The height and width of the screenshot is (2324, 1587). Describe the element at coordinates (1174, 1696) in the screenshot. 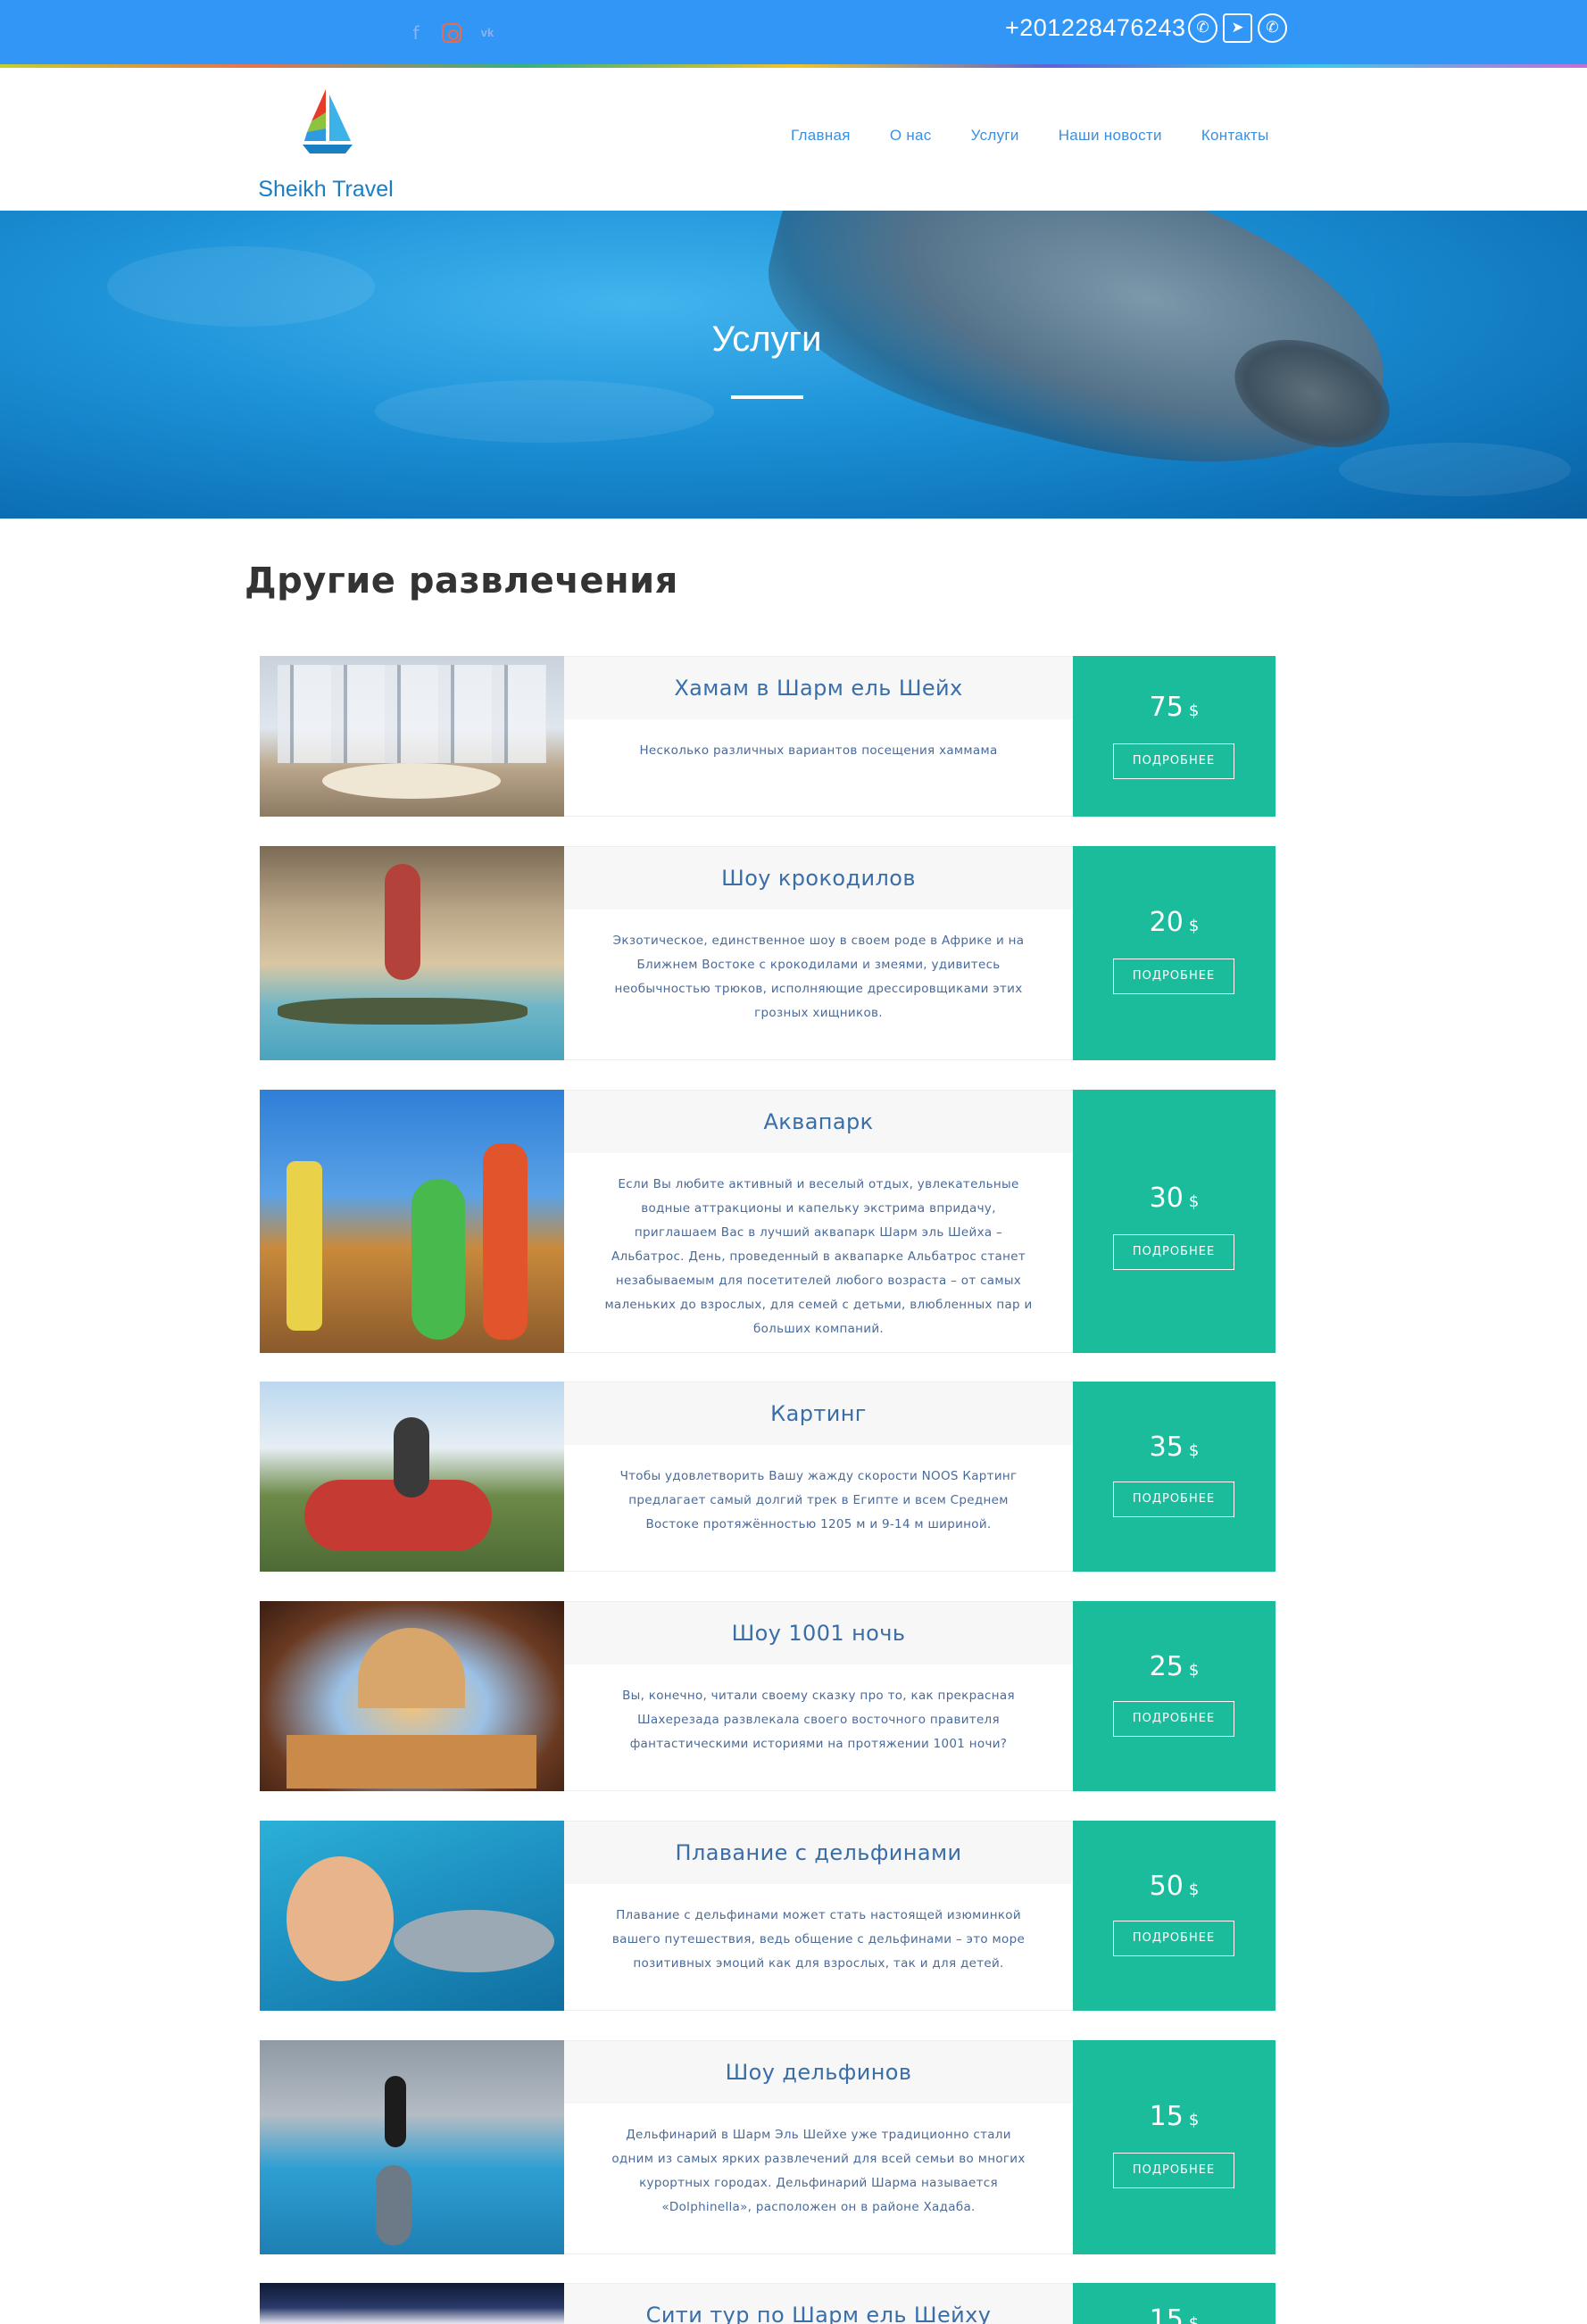

I see `price-box: 25 $ ПОДРОБНЕЕ` at that location.